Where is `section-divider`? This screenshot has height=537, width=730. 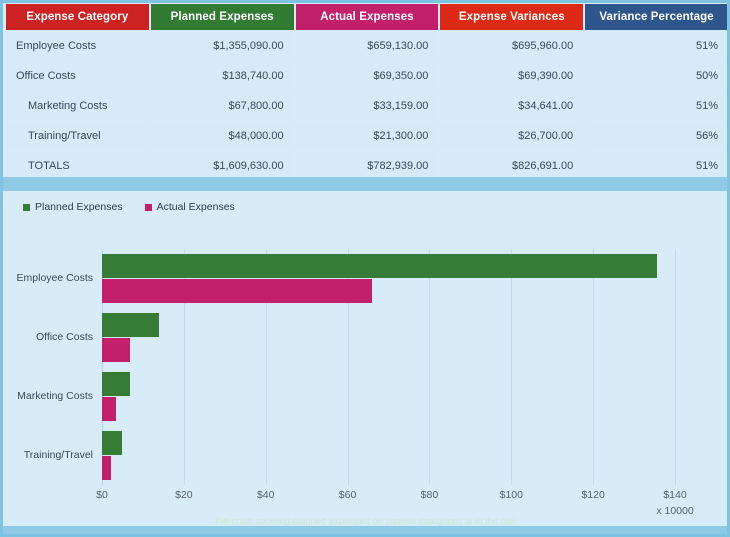
section-divider is located at coordinates (365, 184).